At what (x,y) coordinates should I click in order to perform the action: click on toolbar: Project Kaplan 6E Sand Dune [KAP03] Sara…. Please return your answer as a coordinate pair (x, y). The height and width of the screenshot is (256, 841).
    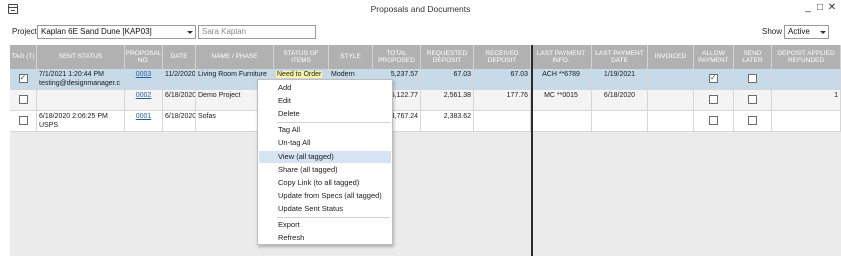
    Looking at the image, I should click on (420, 33).